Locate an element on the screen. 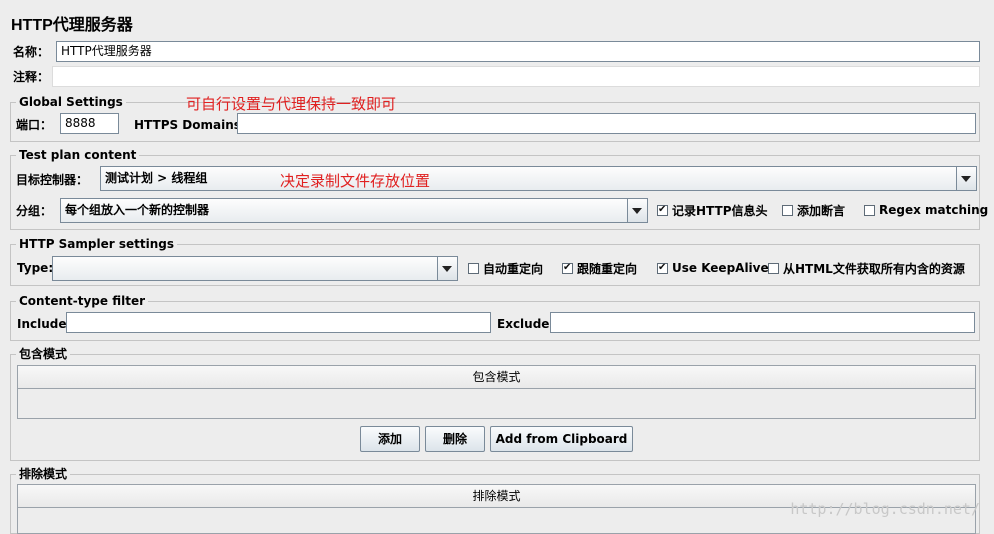 The height and width of the screenshot is (534, 994). delete-button: 删除 is located at coordinates (455, 439).